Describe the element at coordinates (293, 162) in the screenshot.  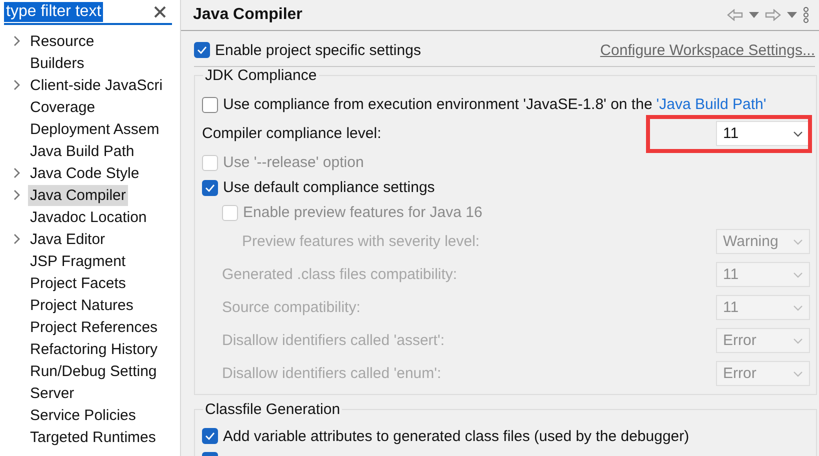
I see `checkbox-label: Use '--release' option` at that location.